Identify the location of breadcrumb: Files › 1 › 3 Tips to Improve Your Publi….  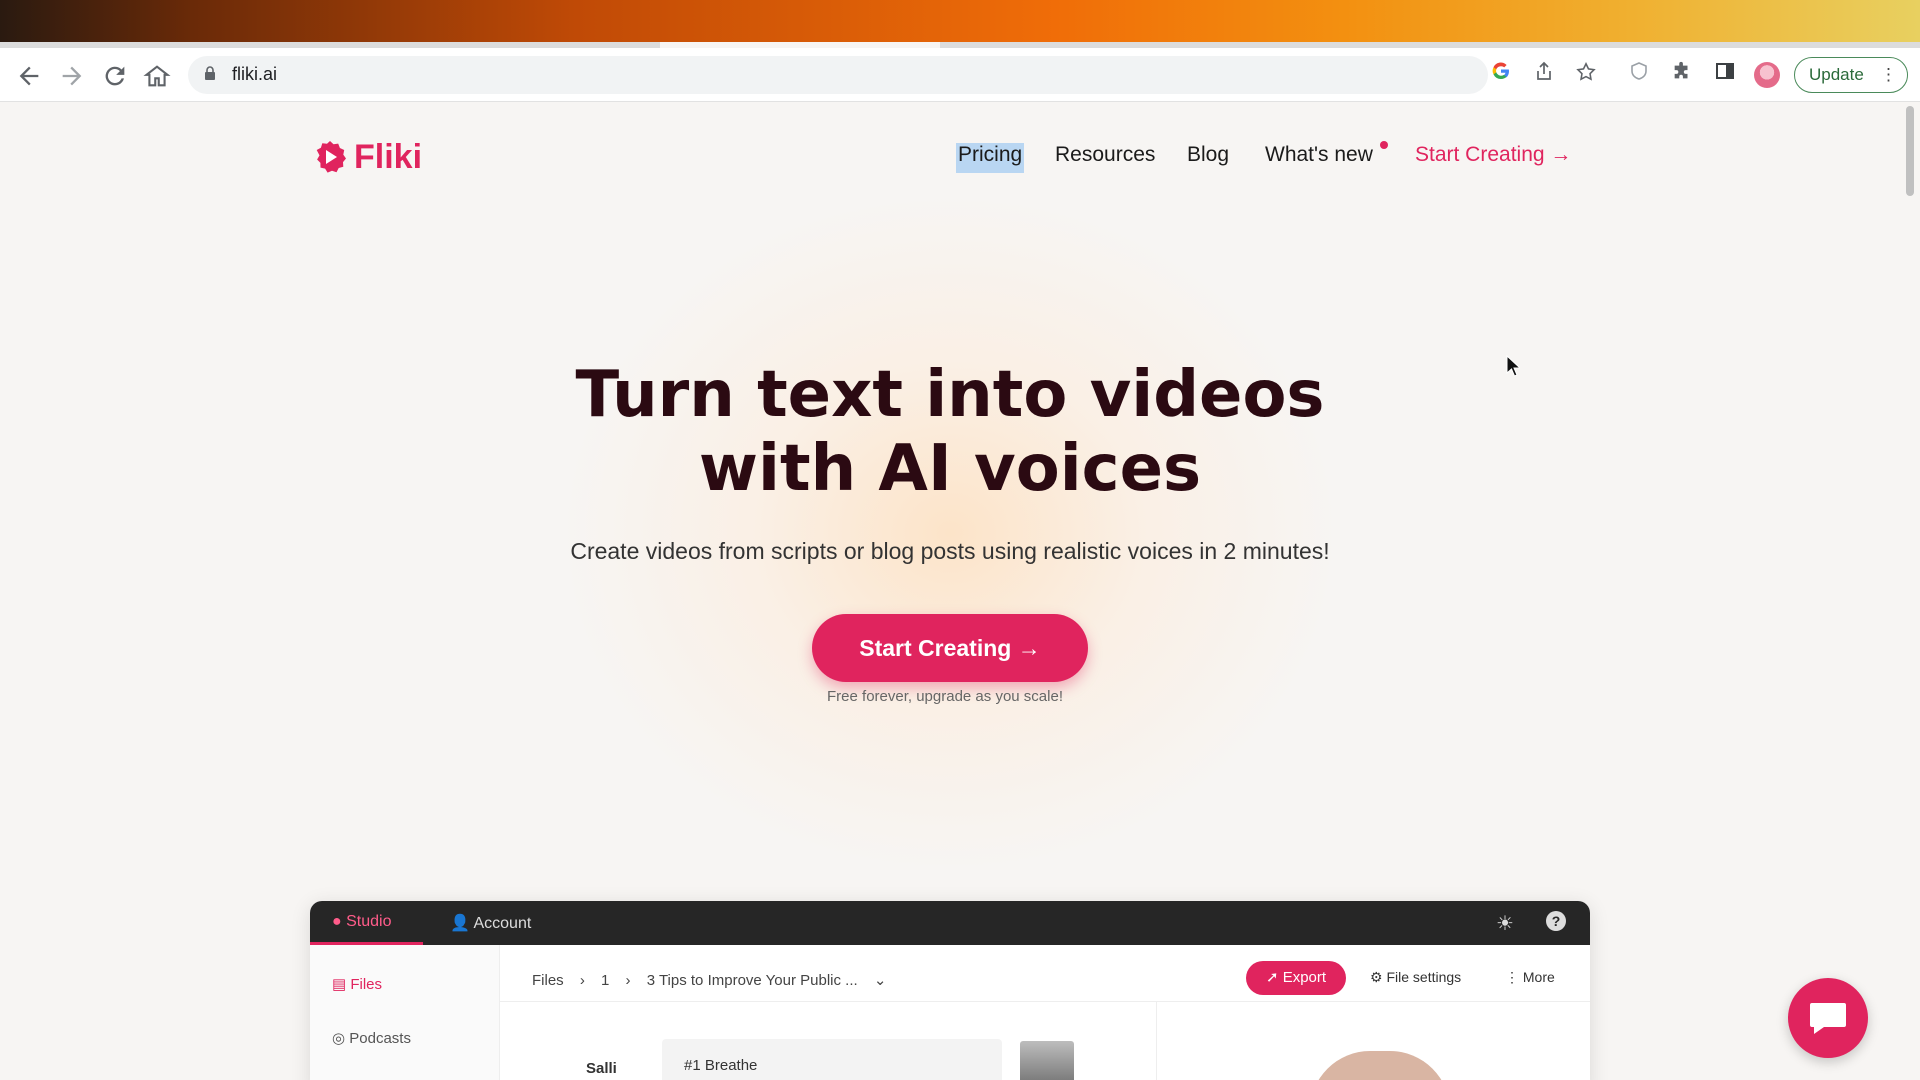
(715, 980).